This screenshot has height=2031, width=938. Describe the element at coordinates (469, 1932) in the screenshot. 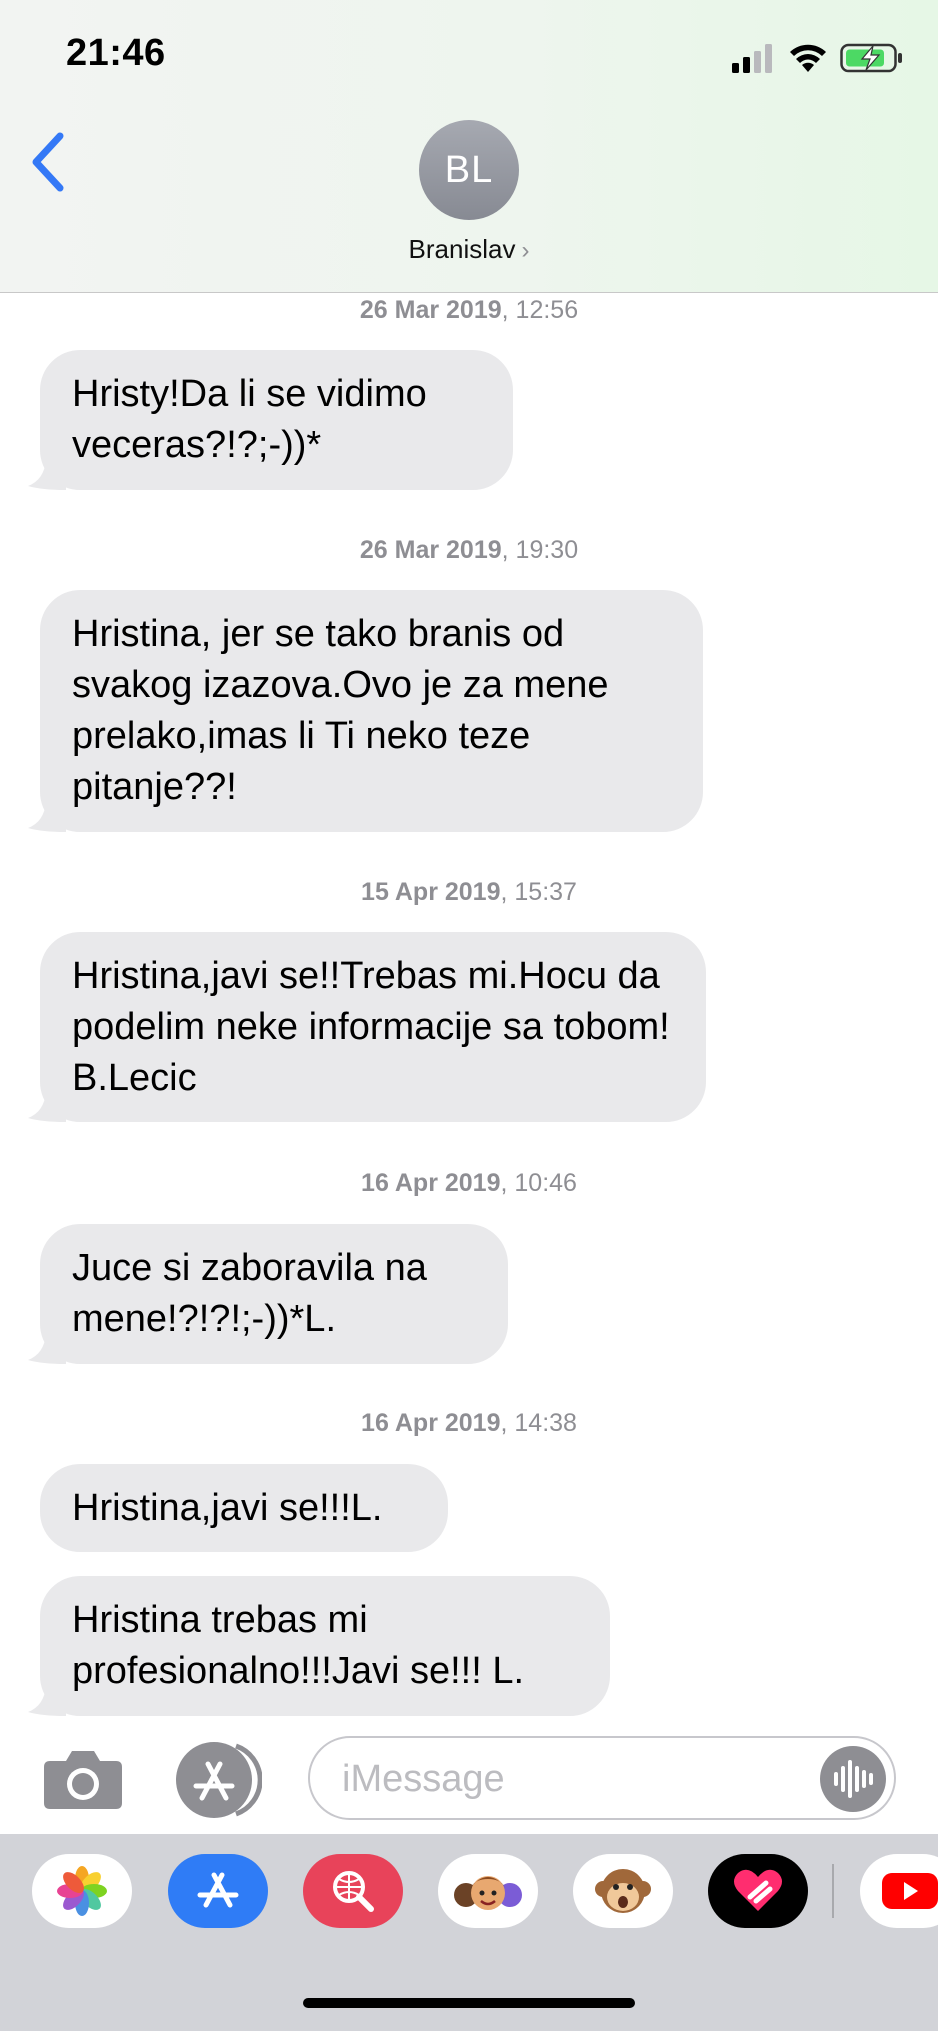

I see `app-drawer` at that location.